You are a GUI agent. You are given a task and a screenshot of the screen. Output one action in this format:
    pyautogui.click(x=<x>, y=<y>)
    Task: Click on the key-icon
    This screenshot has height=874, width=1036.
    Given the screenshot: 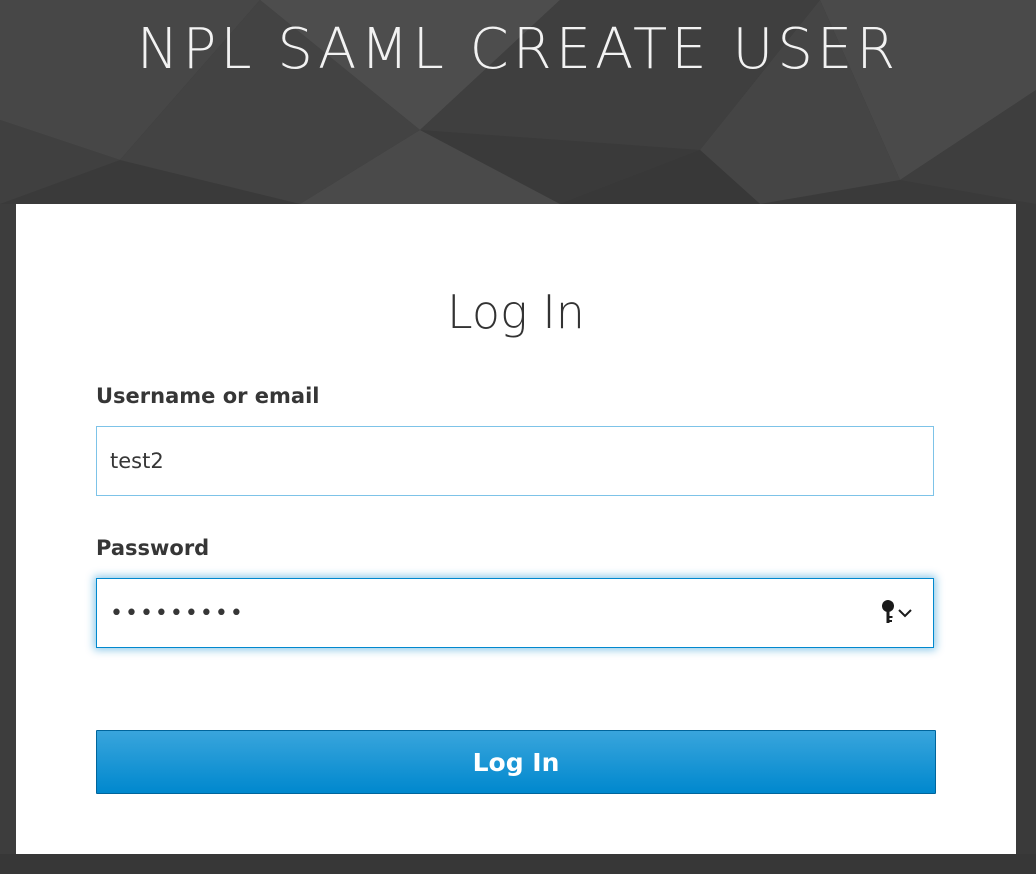 What is the action you would take?
    pyautogui.click(x=888, y=614)
    